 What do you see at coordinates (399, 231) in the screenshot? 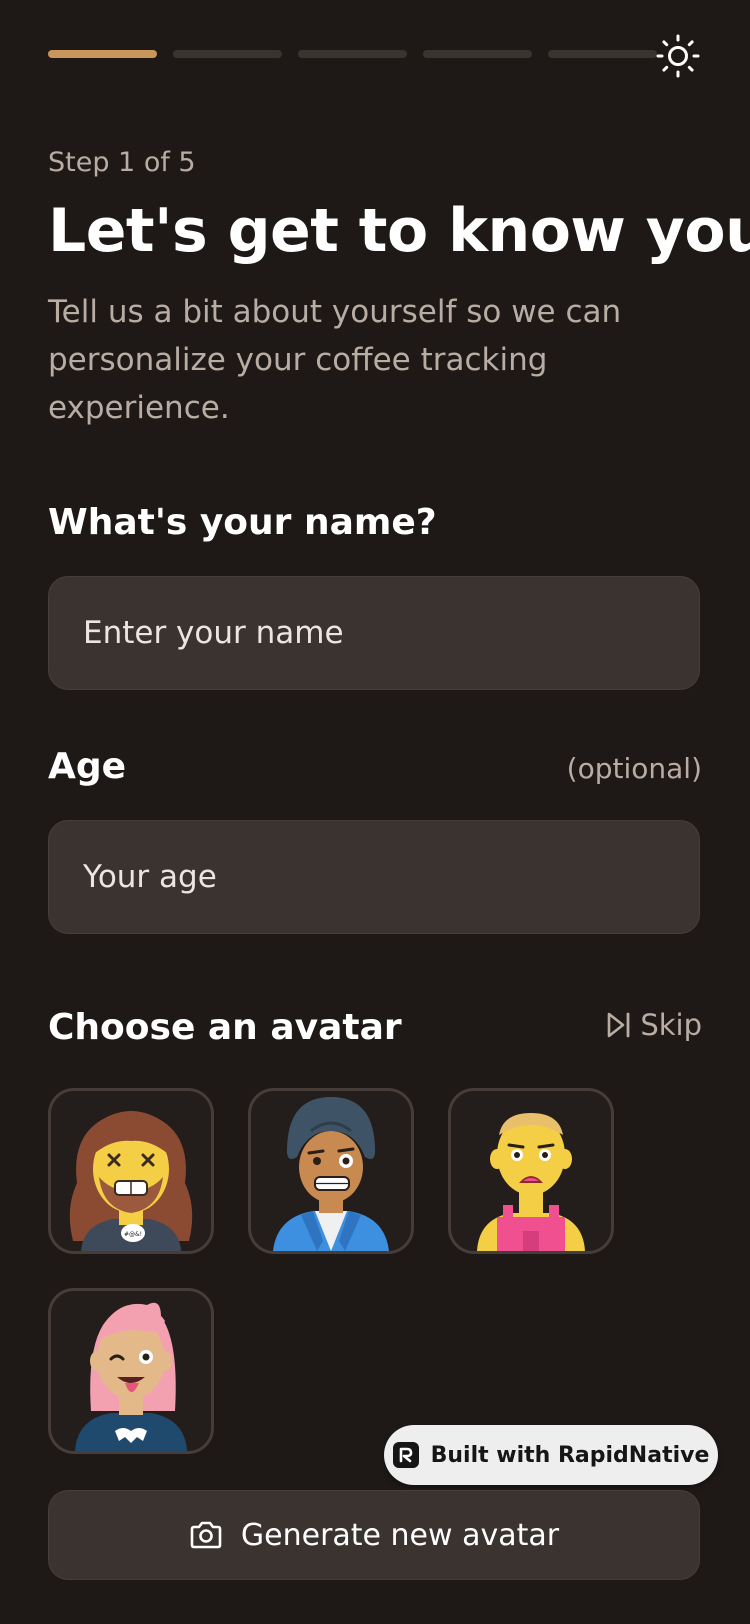
I see `page-title: Let's get to know you` at bounding box center [399, 231].